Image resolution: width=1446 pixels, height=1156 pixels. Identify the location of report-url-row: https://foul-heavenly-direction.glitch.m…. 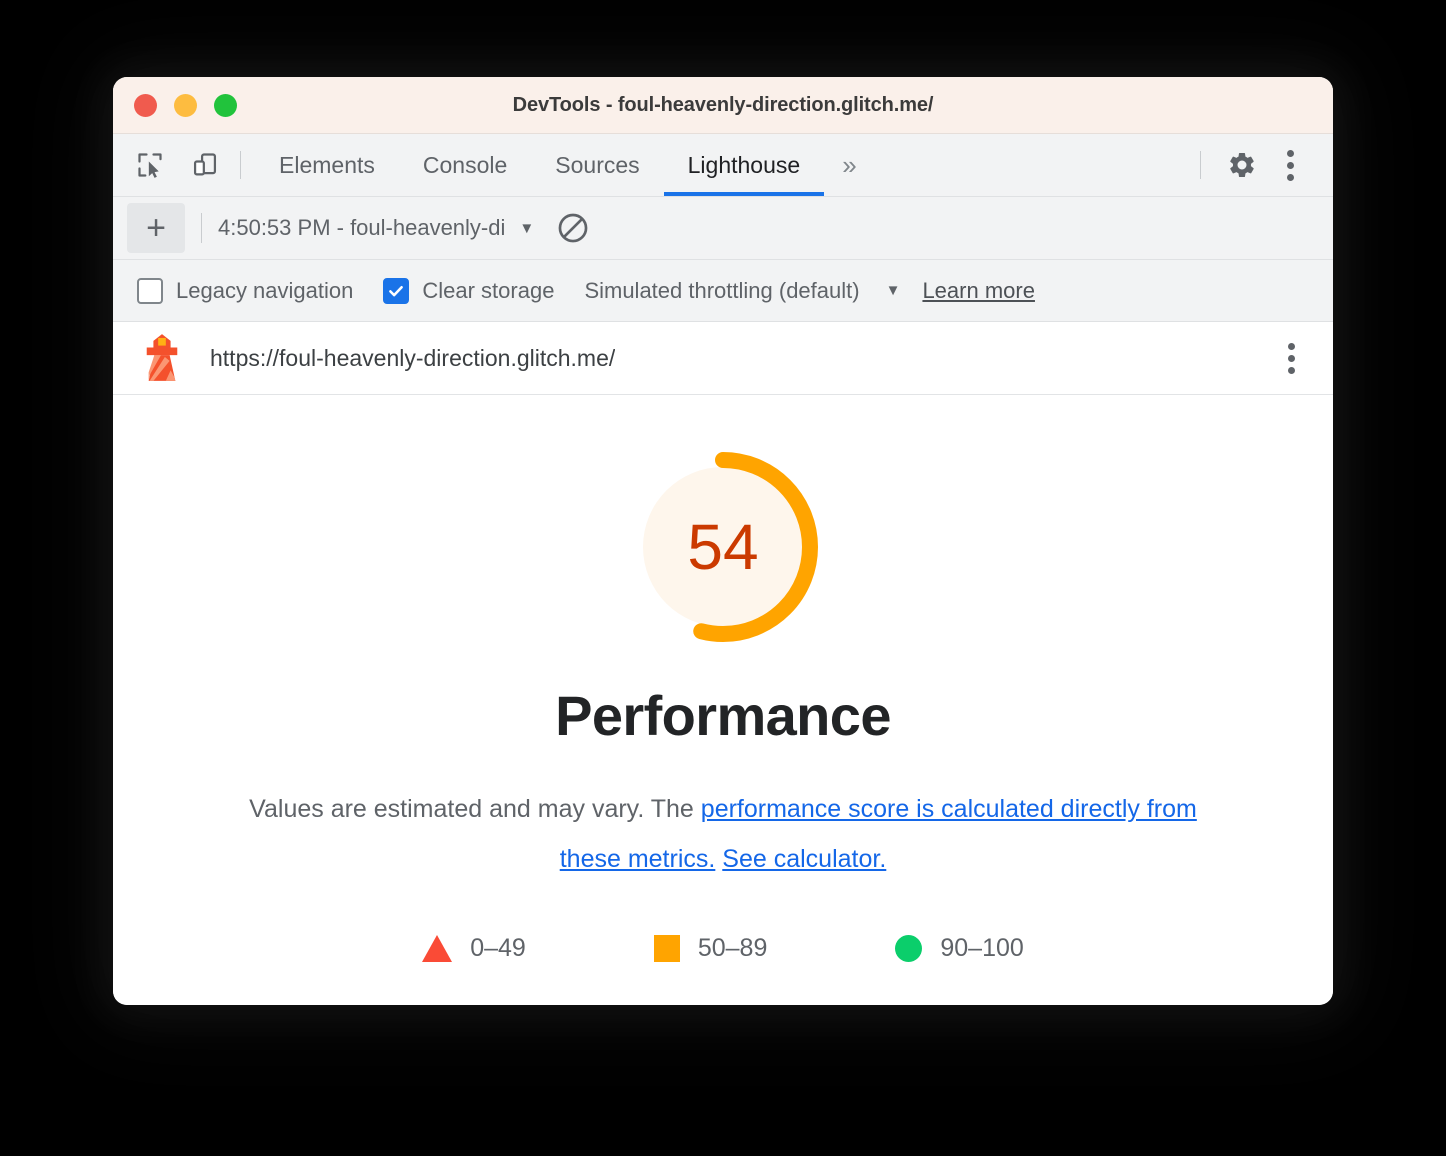
(723, 358).